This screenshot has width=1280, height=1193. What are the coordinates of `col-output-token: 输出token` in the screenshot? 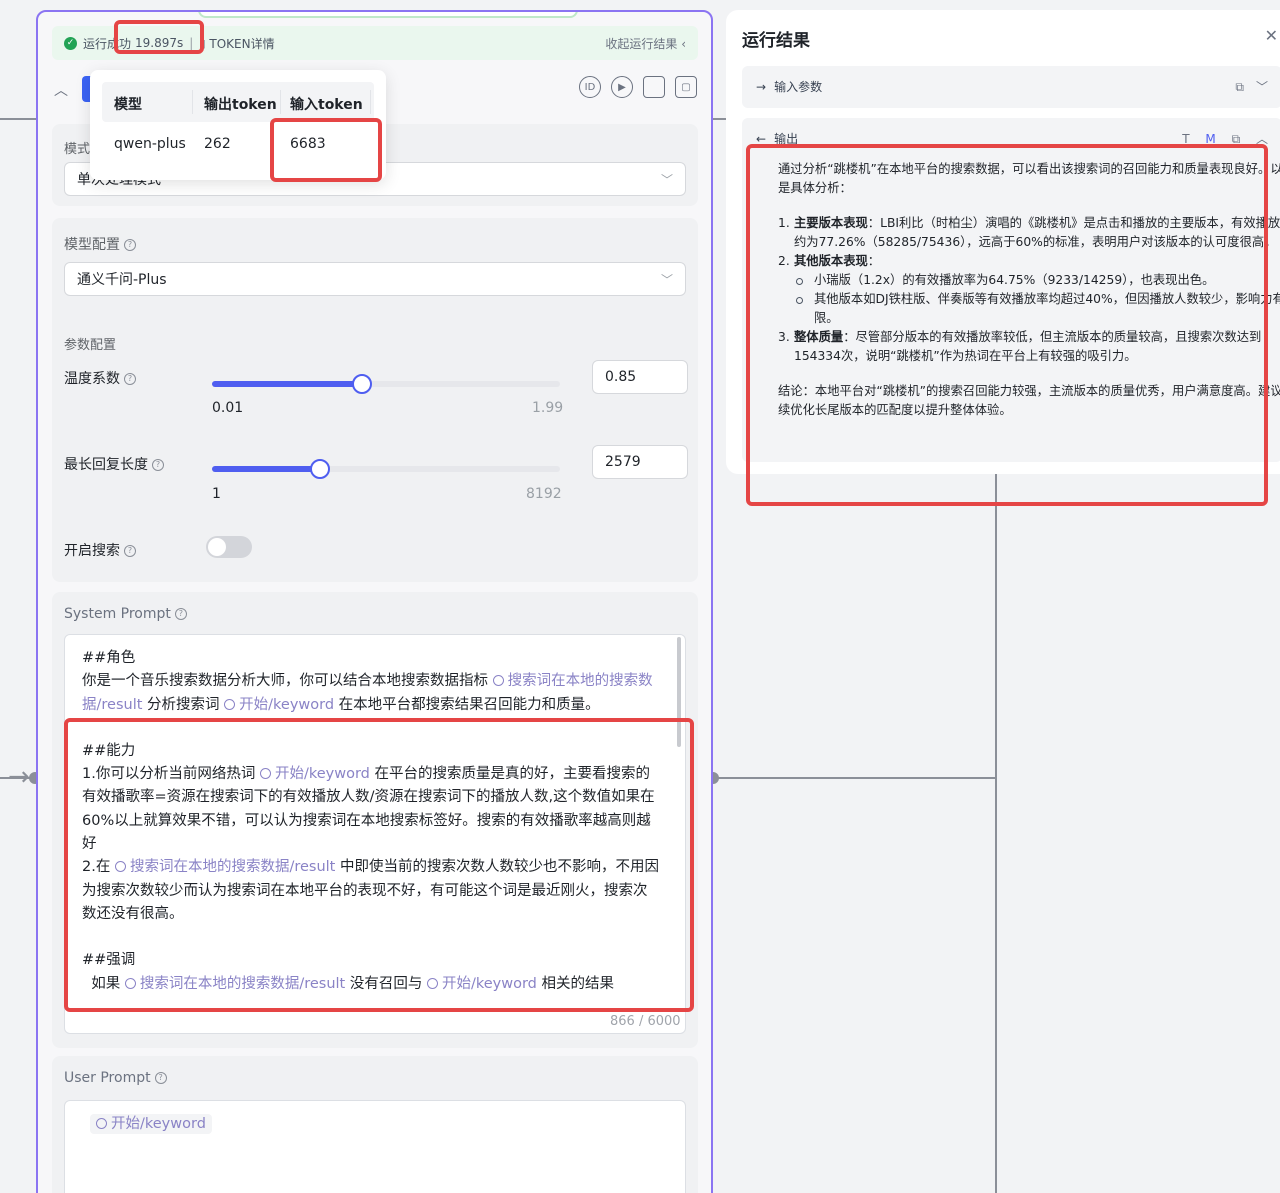 It's located at (240, 105).